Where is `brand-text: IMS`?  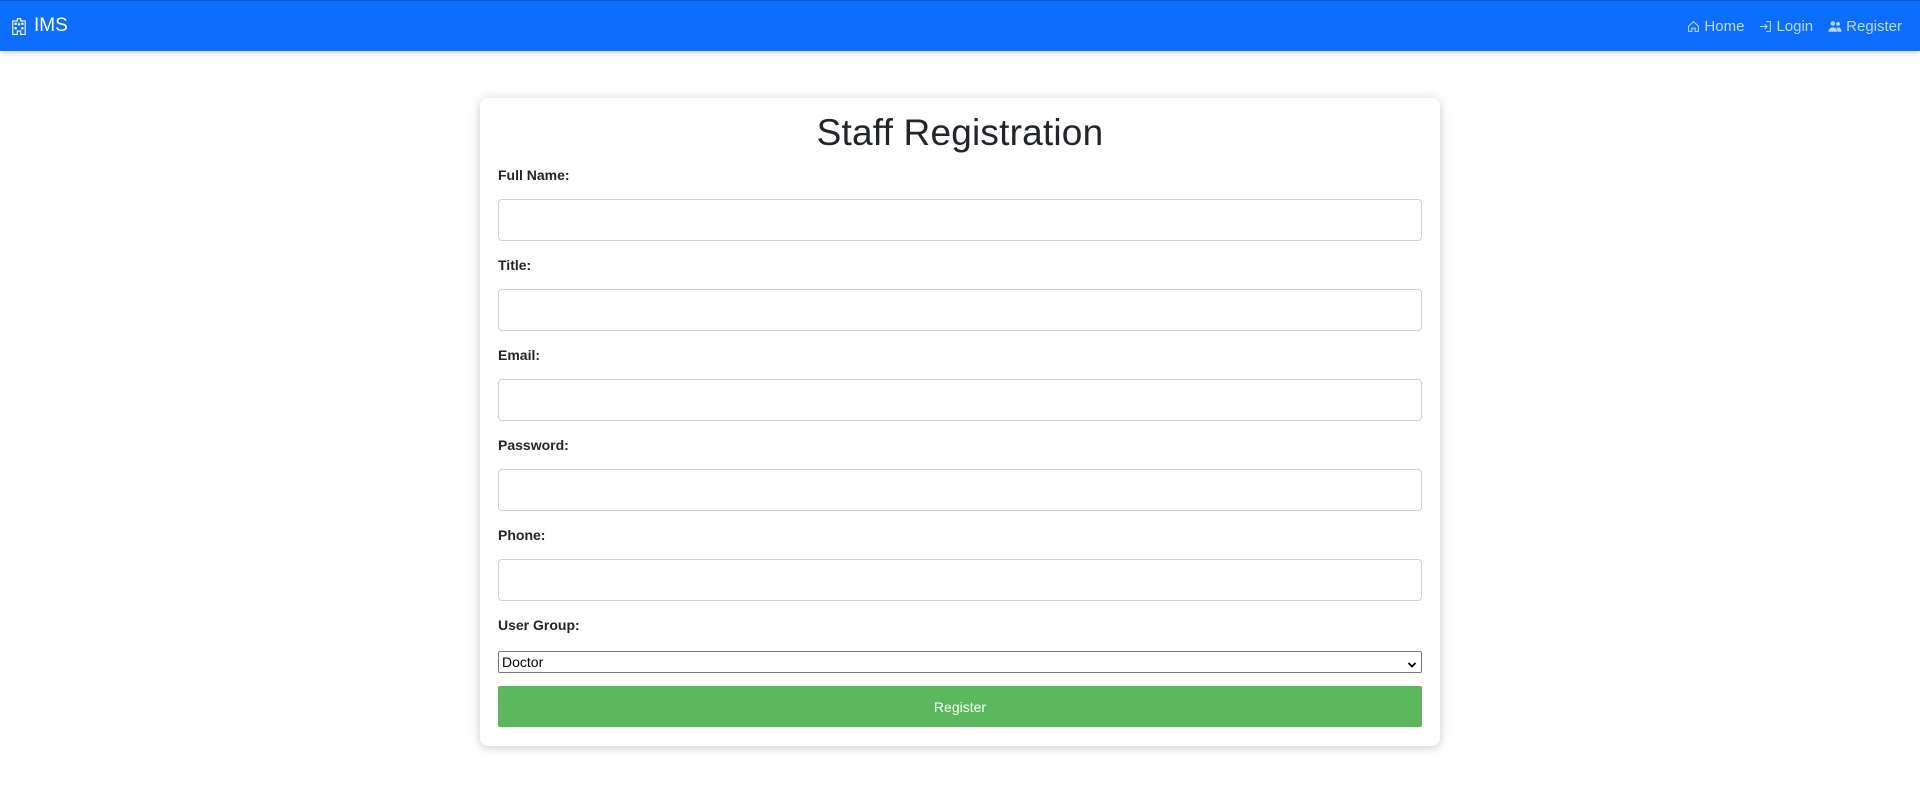
brand-text: IMS is located at coordinates (51, 25).